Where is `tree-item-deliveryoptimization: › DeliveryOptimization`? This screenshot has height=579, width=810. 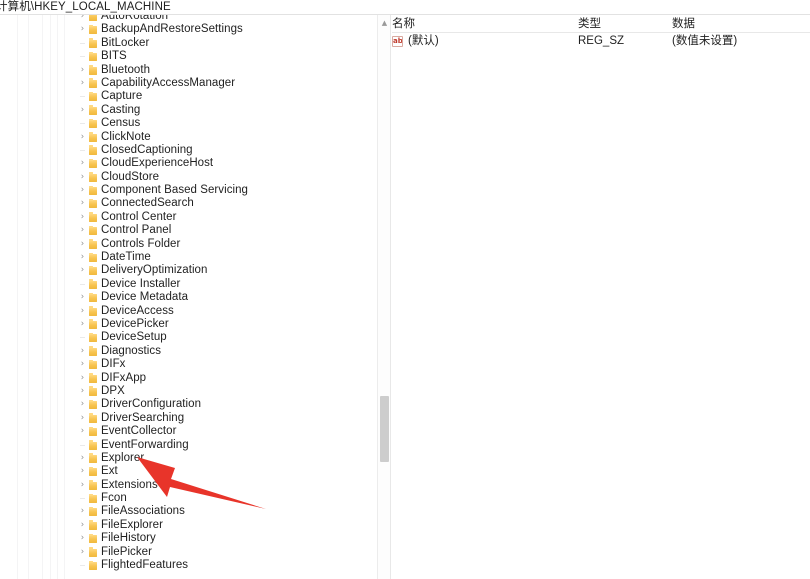
tree-item-deliveryoptimization: › DeliveryOptimization is located at coordinates (188, 270).